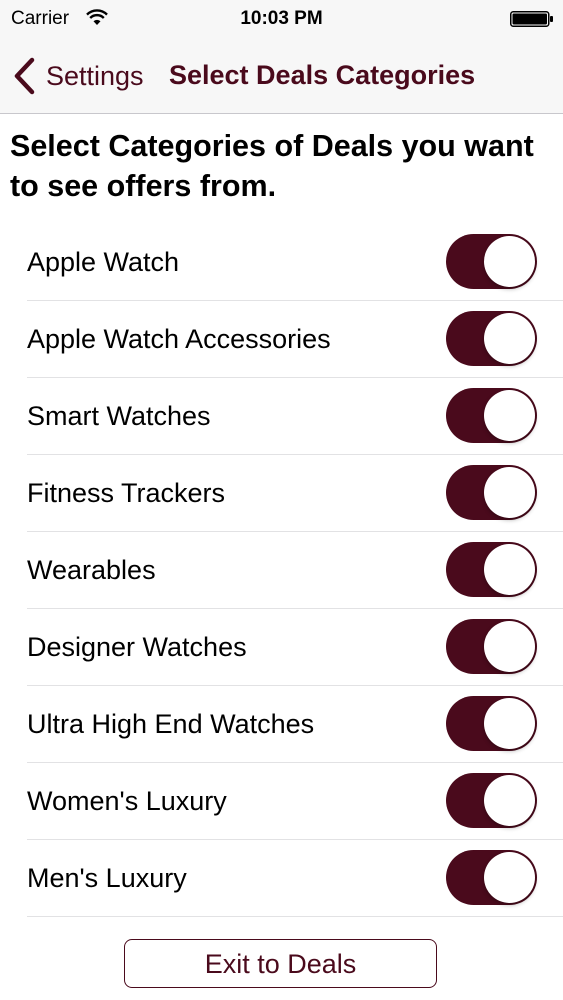  I want to click on list-item: Men's Luxury, so click(281, 878).